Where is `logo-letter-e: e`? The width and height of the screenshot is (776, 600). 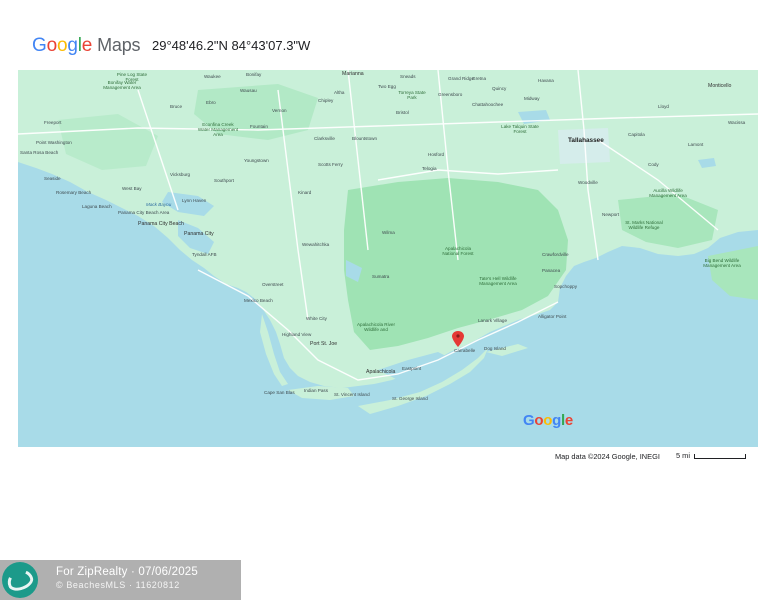
logo-letter-e: e is located at coordinates (87, 45).